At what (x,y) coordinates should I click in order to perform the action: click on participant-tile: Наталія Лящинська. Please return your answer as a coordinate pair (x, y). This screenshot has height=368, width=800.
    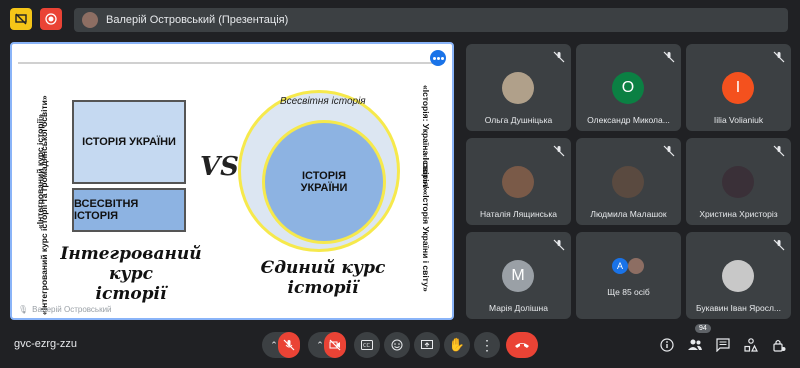
    Looking at the image, I should click on (518, 181).